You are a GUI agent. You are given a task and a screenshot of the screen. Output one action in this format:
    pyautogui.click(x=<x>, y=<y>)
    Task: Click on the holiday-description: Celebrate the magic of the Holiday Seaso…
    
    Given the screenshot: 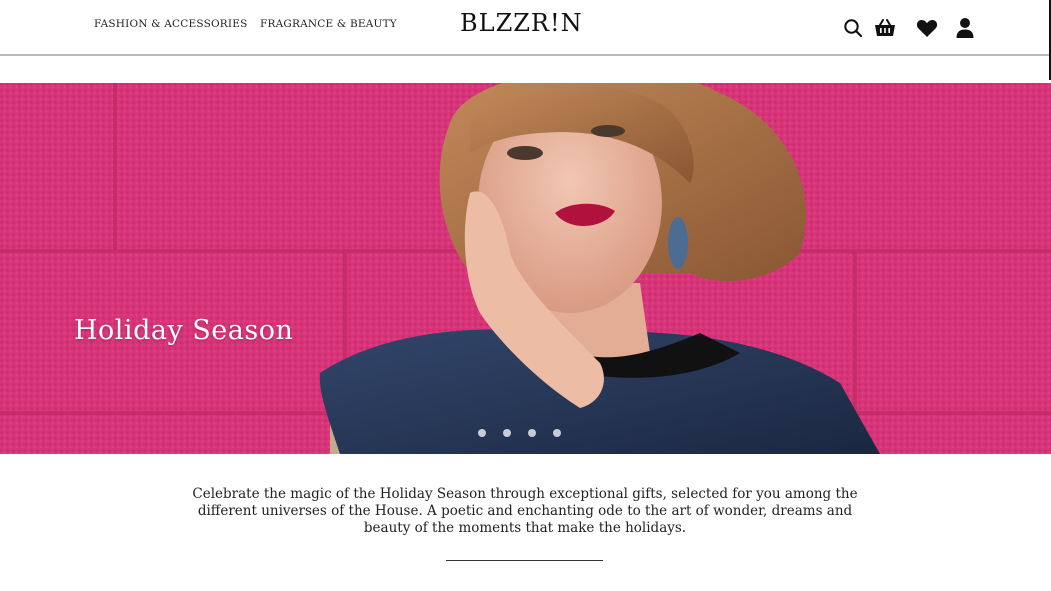 What is the action you would take?
    pyautogui.click(x=525, y=511)
    